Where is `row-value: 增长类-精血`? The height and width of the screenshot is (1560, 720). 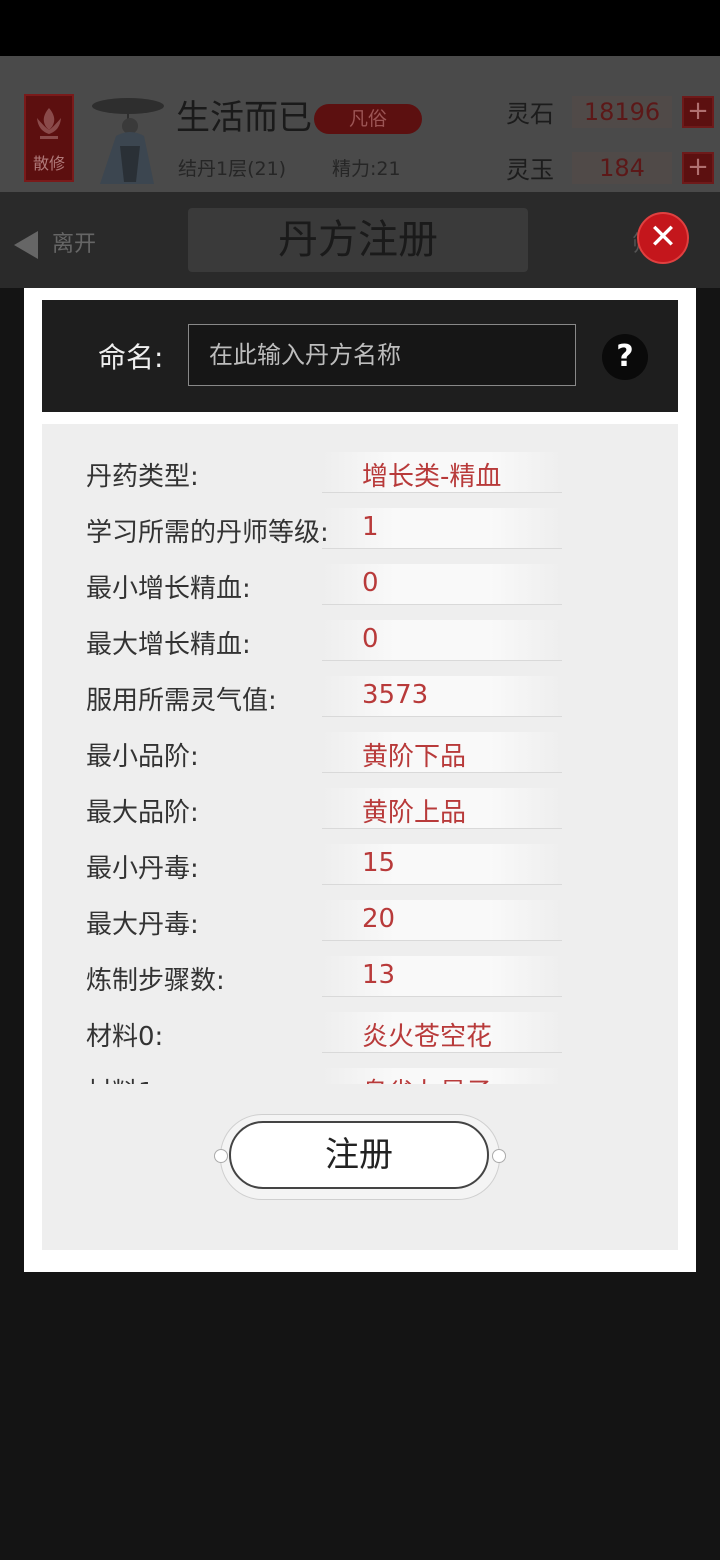
row-value: 增长类-精血 is located at coordinates (432, 477).